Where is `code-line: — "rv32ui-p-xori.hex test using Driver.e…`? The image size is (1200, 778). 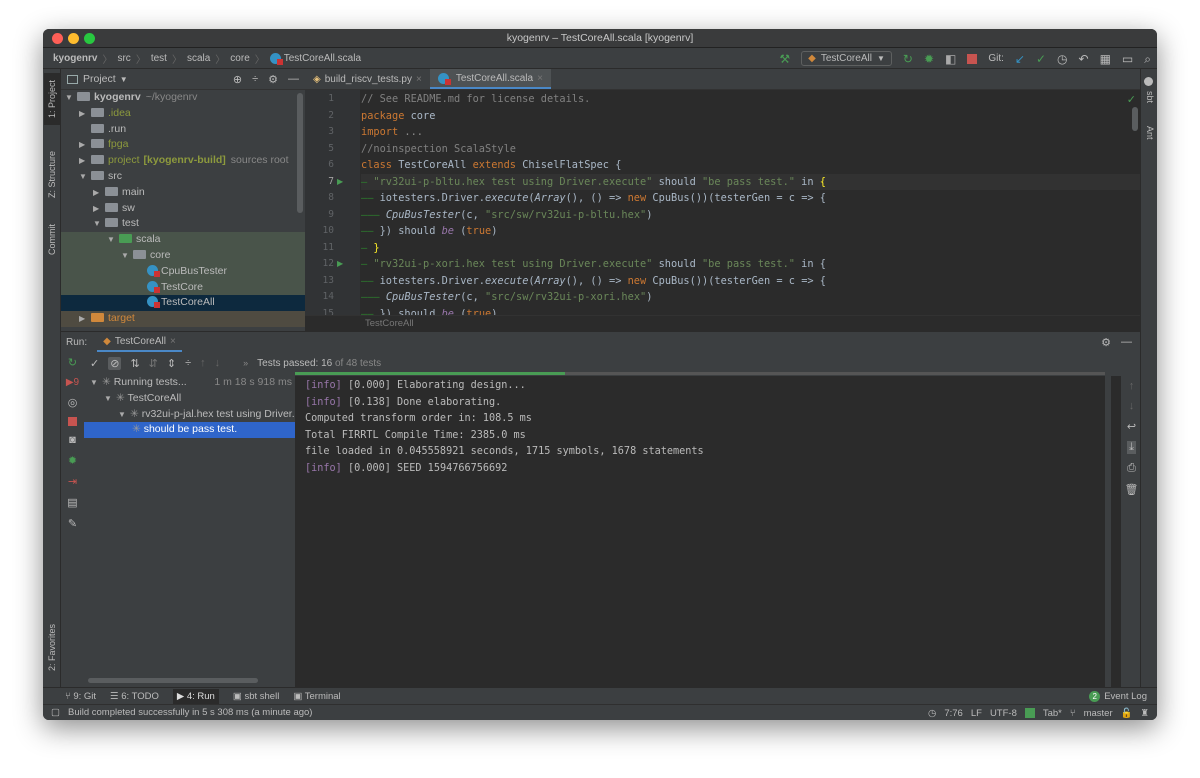 code-line: — "rv32ui-p-xori.hex test using Driver.e… is located at coordinates (750, 264).